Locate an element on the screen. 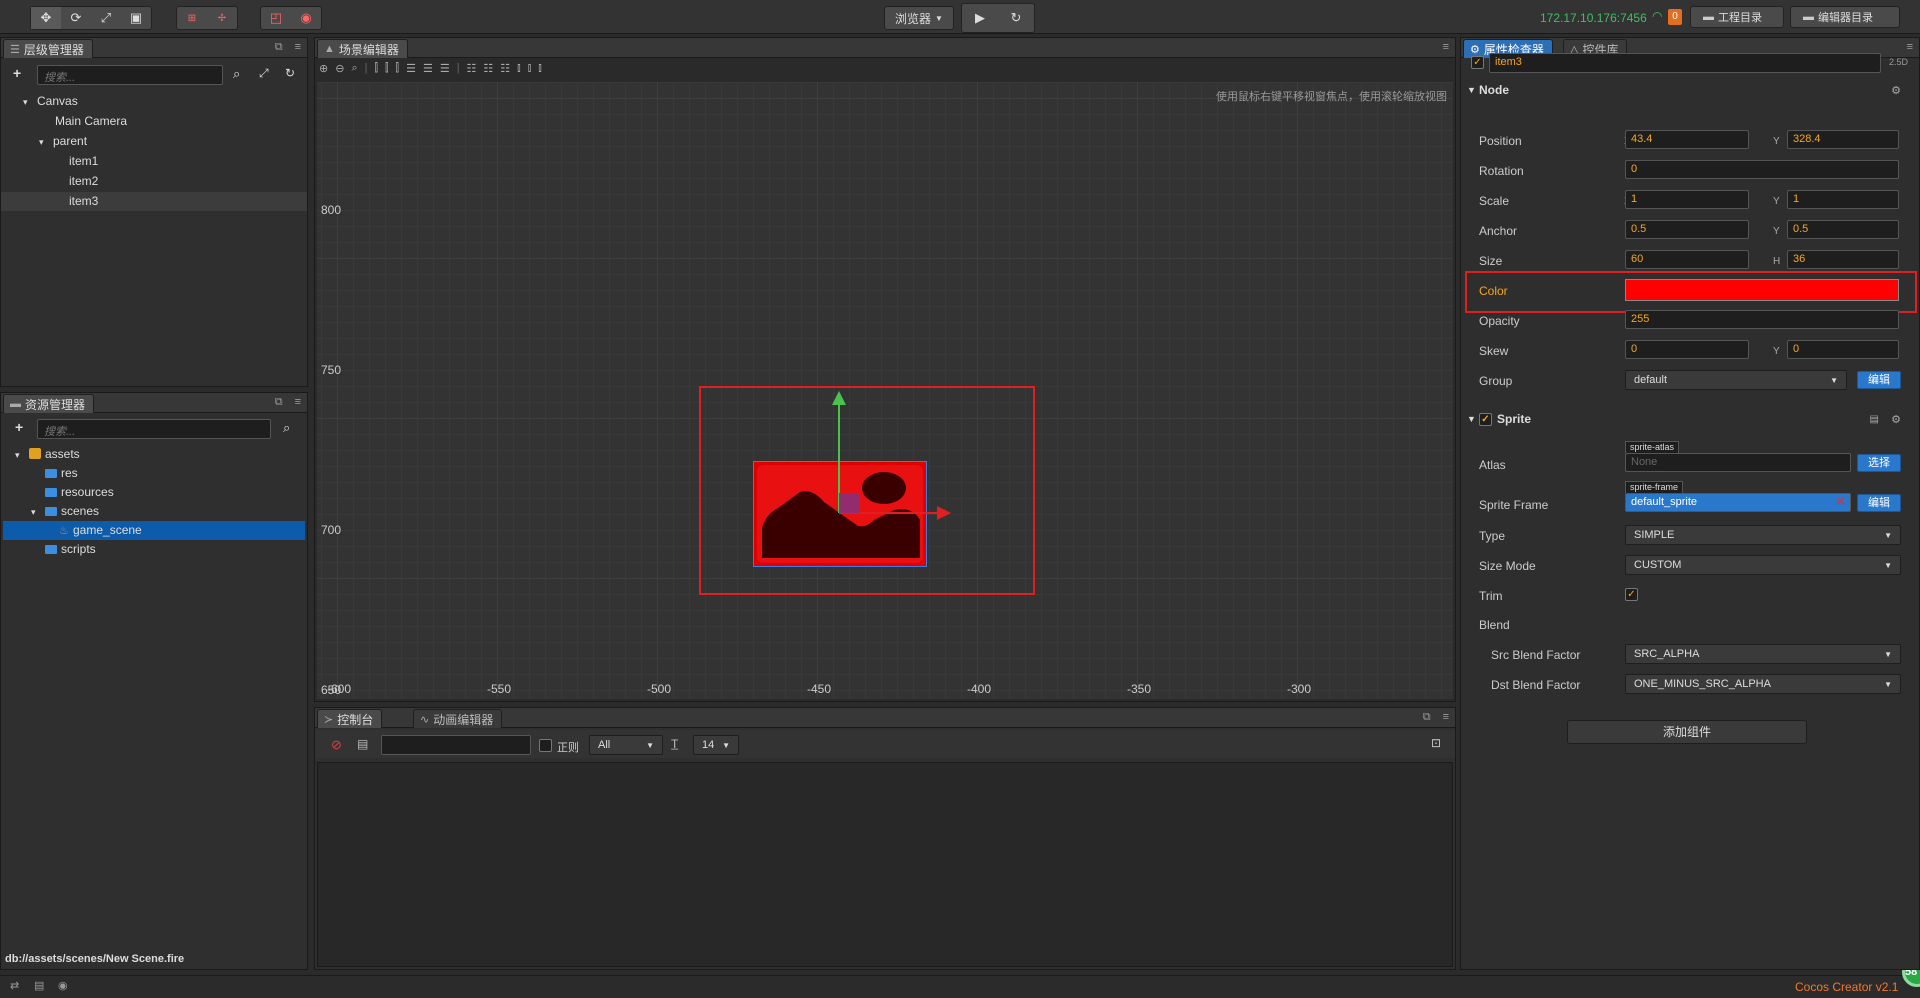  zoom-out-icon: ⊖ is located at coordinates (339, 70).